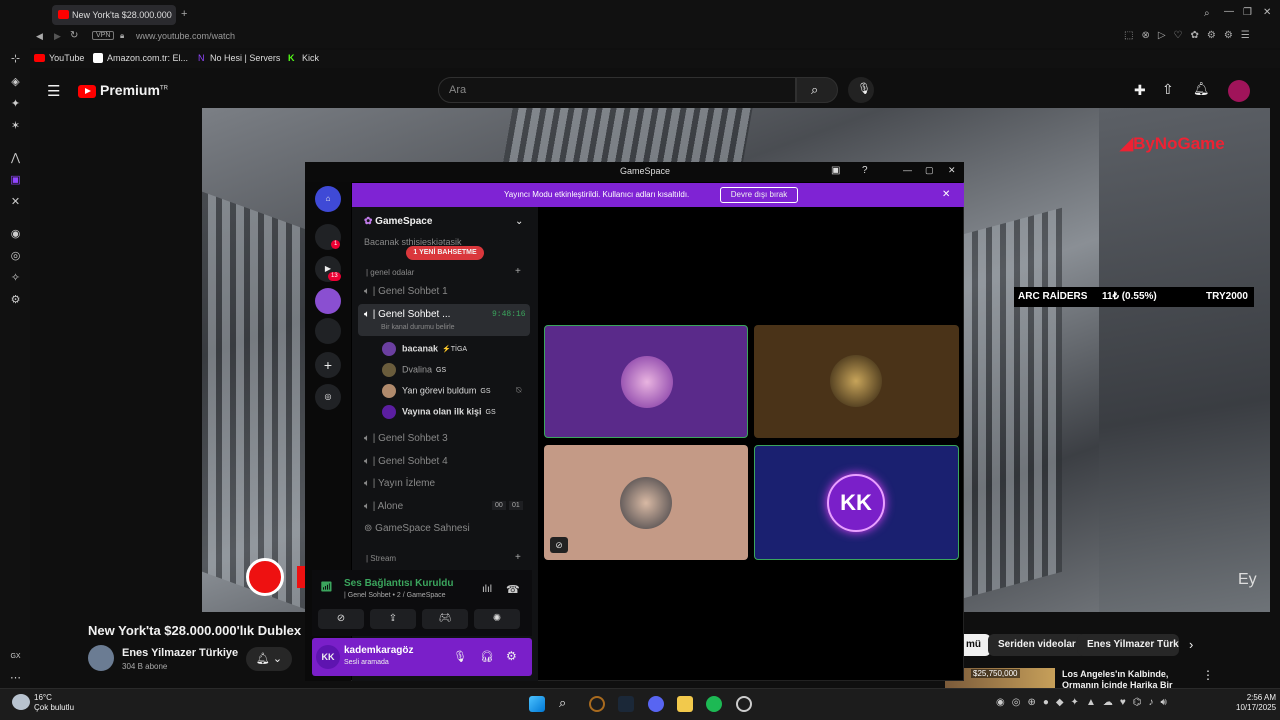  Describe the element at coordinates (57, 36) in the screenshot. I see `forward-icon: ▶` at that location.